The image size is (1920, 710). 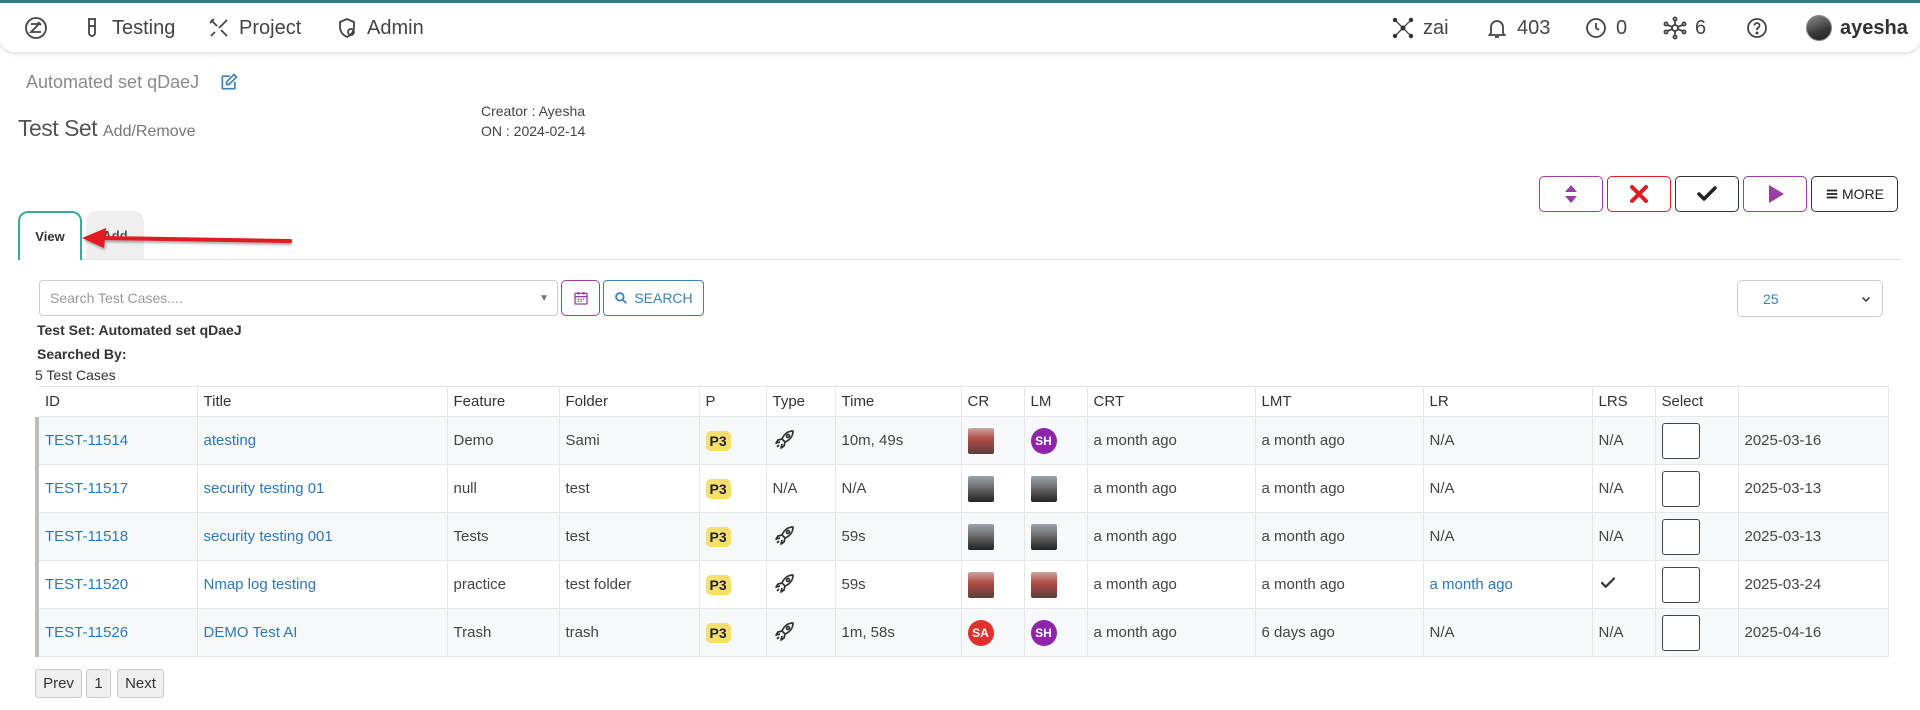 What do you see at coordinates (1832, 194) in the screenshot?
I see `menu-icon` at bounding box center [1832, 194].